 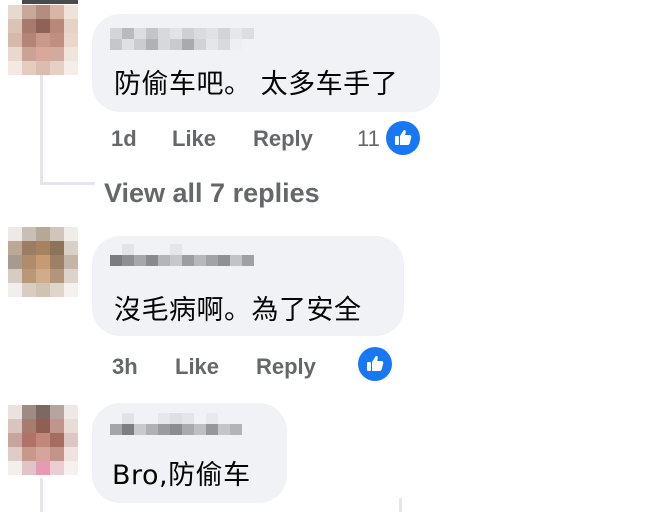 I want to click on comment-text: Bro,防偷车, so click(x=181, y=475).